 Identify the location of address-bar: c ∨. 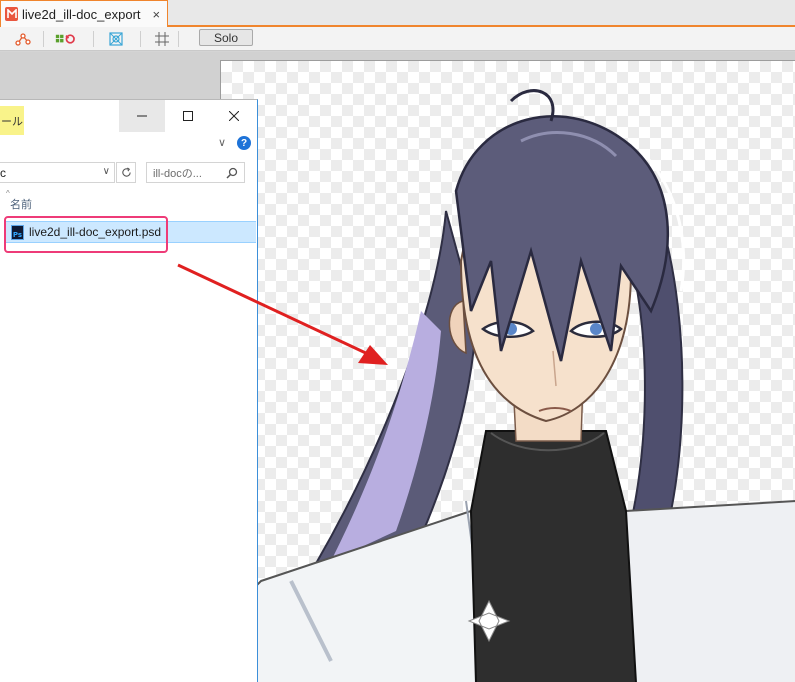
(57, 172).